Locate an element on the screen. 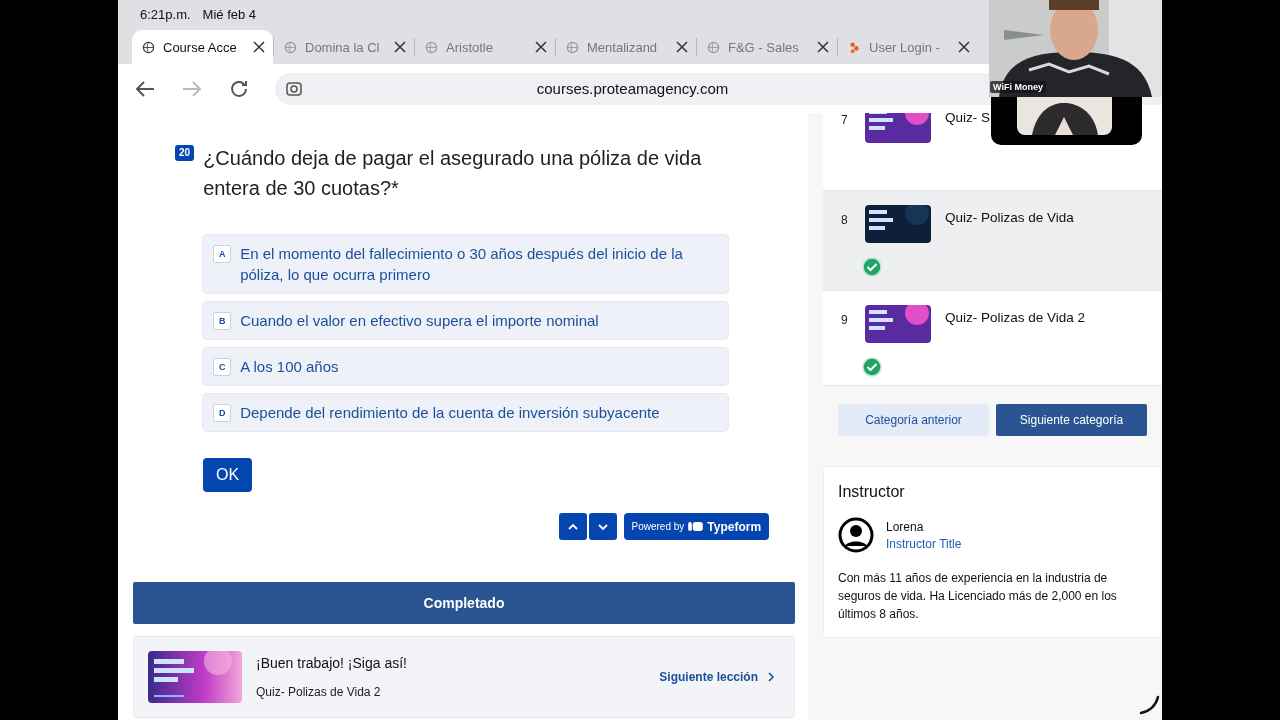 The image size is (1280, 720). previous-question-button is located at coordinates (572, 526).